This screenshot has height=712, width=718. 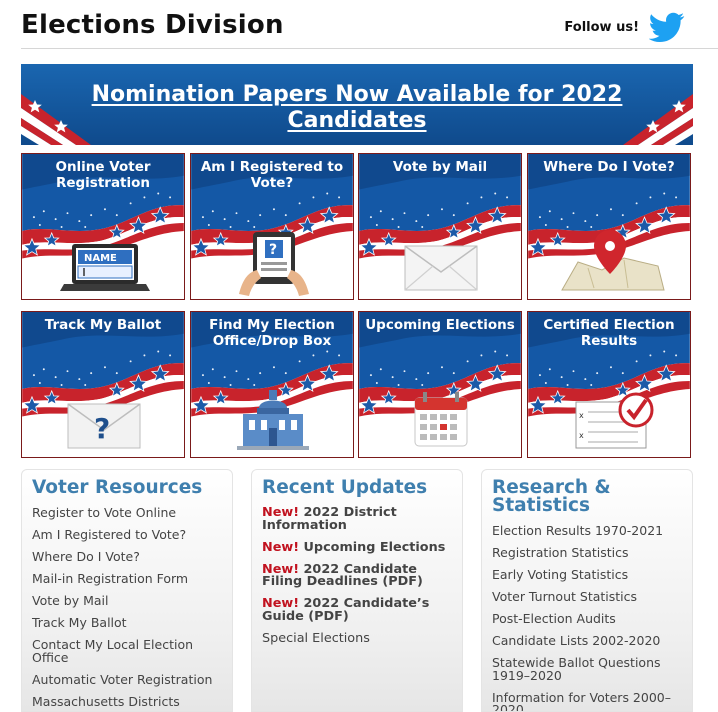 What do you see at coordinates (358, 519) in the screenshot?
I see `list-item: New! 2022 District Information` at bounding box center [358, 519].